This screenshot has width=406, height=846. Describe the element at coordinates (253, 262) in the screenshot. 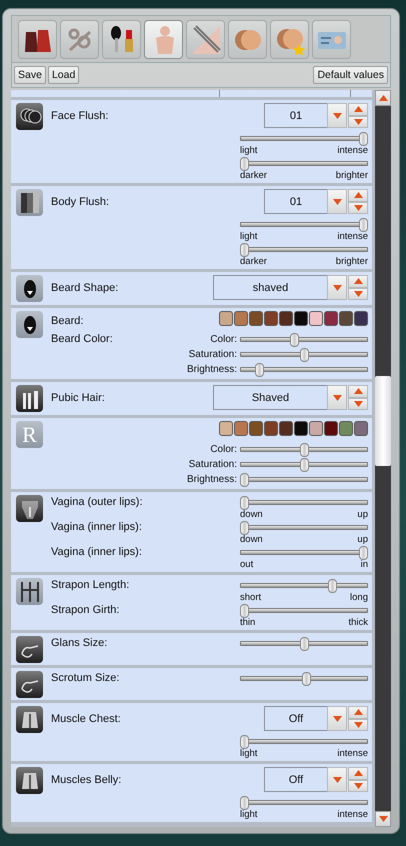

I see `slider-min-label: darker` at that location.